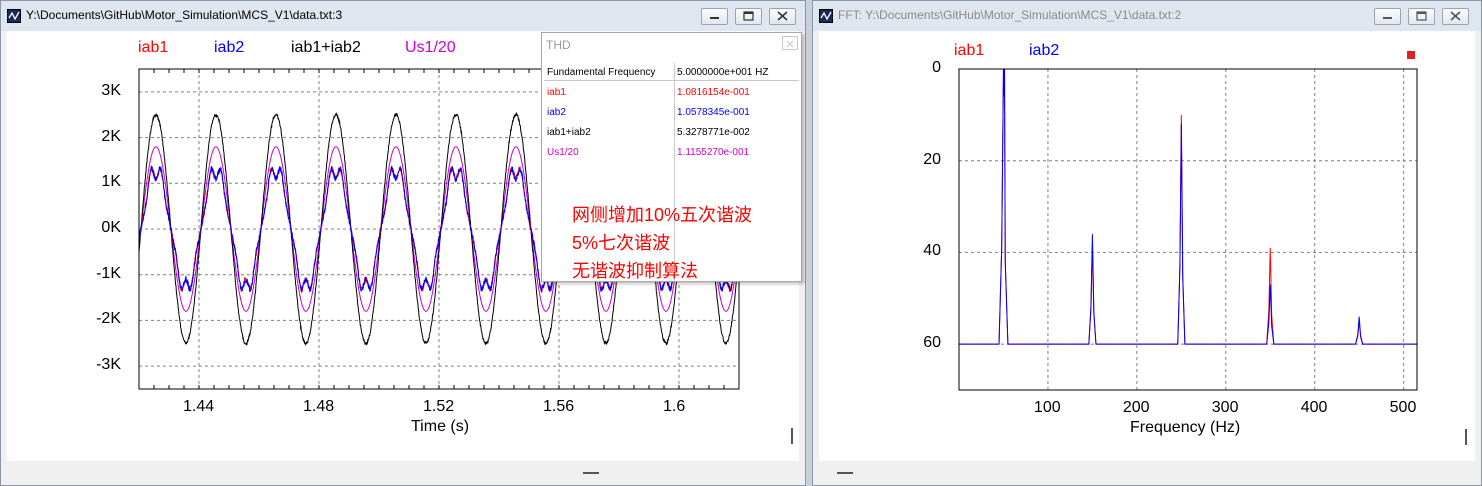 This screenshot has width=1482, height=486. What do you see at coordinates (1136, 407) in the screenshot?
I see `x-tick-label: 200` at bounding box center [1136, 407].